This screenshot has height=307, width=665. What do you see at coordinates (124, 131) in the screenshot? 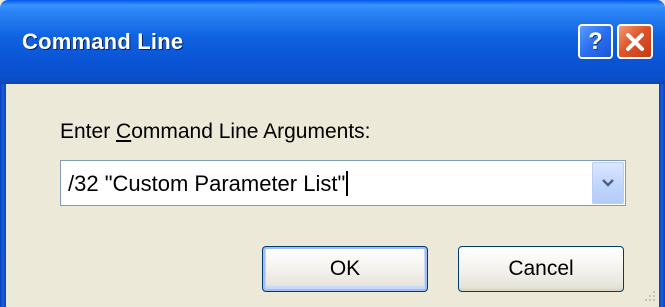
I see `accelerator-key: C` at bounding box center [124, 131].